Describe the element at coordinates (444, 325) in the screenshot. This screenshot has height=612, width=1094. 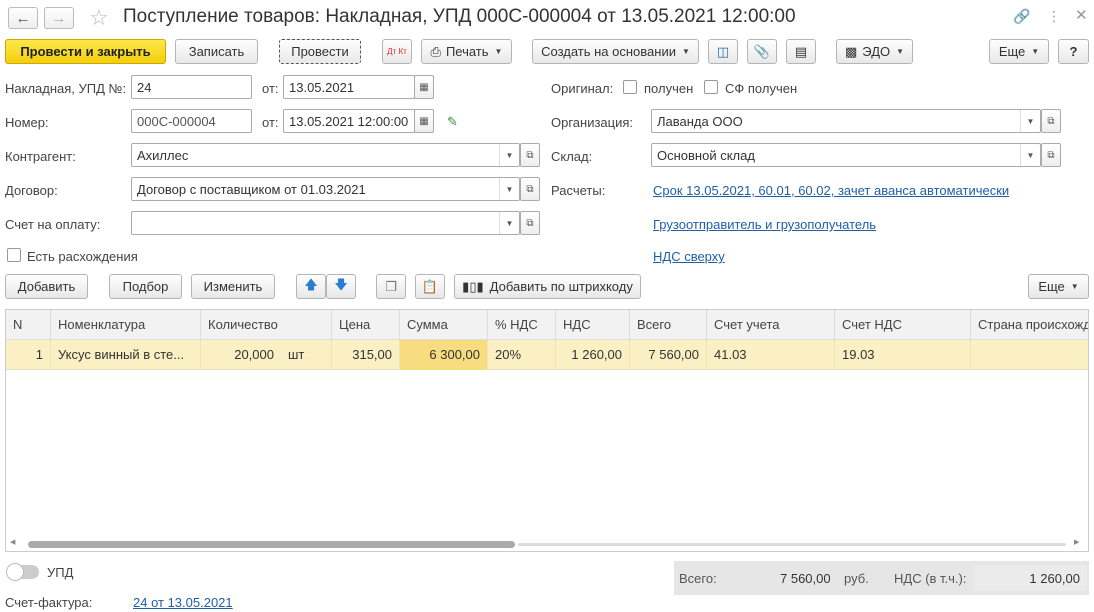
I see `column-header-sum: Сумма` at that location.